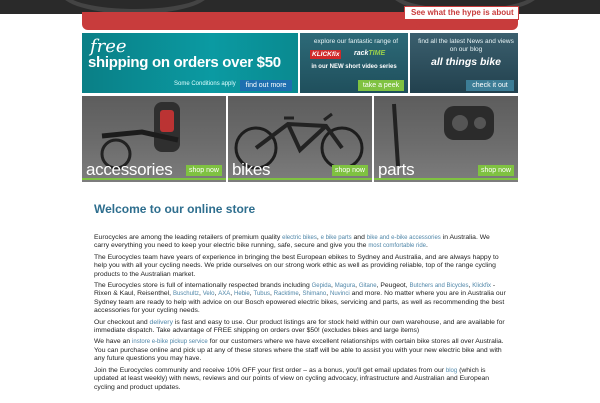  What do you see at coordinates (326, 54) in the screenshot?
I see `klickfix-logo: KLICKfix` at bounding box center [326, 54].